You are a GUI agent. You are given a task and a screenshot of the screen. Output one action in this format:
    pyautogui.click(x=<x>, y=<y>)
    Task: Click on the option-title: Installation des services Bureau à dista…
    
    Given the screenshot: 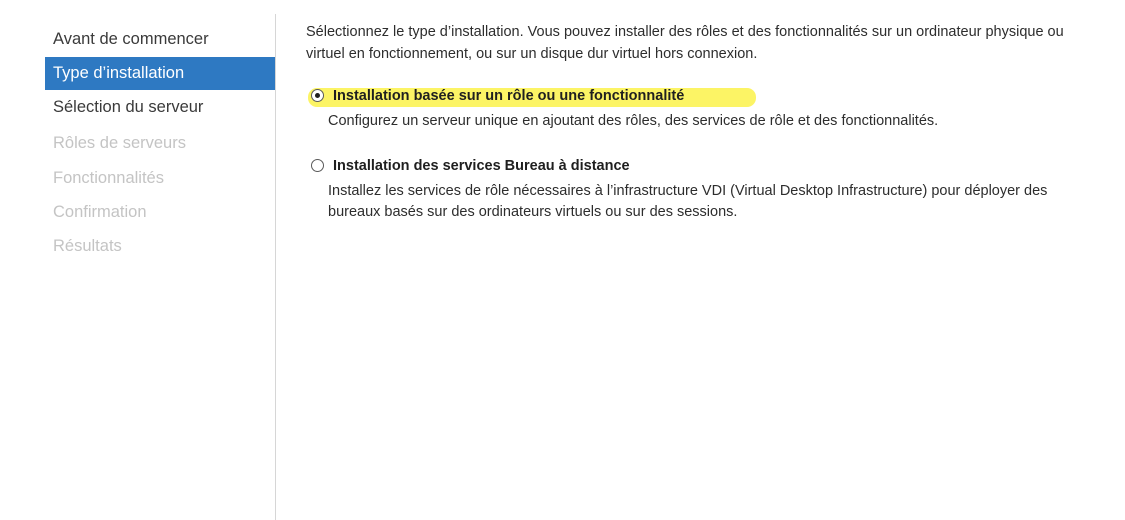 What is the action you would take?
    pyautogui.click(x=481, y=166)
    